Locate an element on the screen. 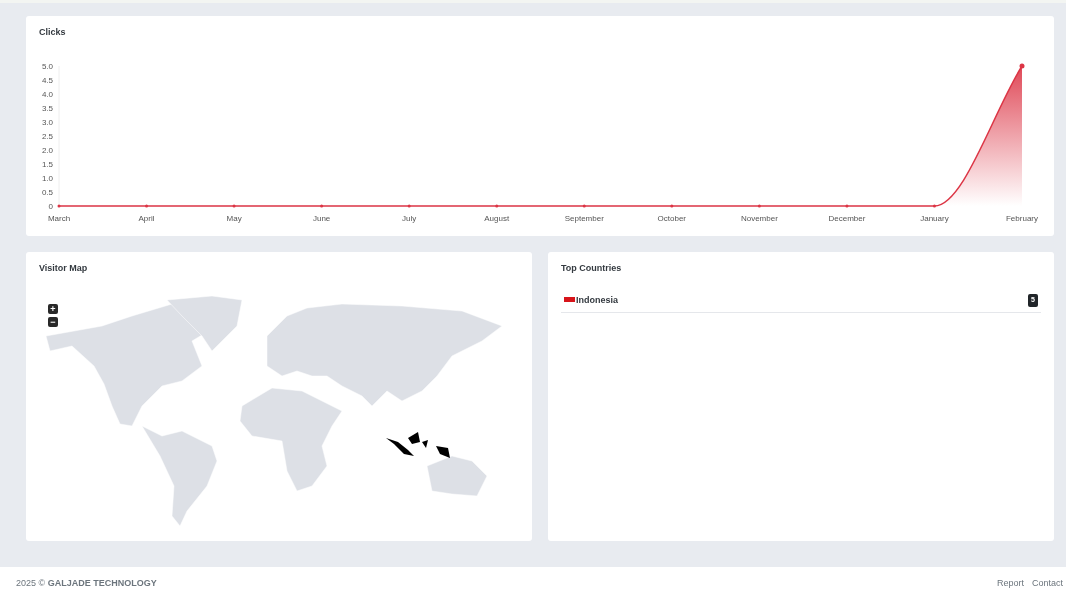 Image resolution: width=1066 pixels, height=600 pixels. country-name: Indonesia is located at coordinates (597, 300).